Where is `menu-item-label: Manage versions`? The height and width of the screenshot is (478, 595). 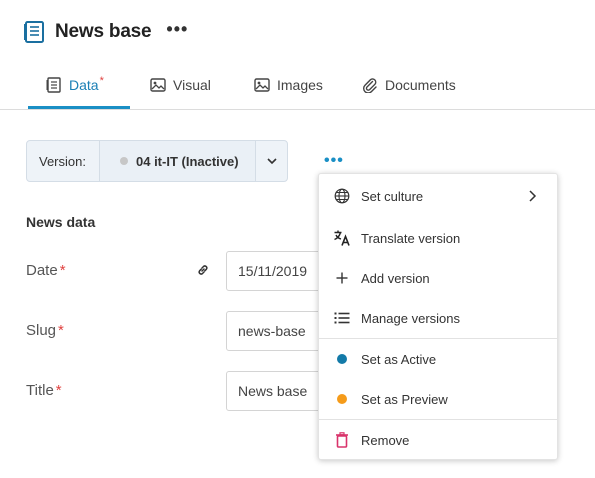 menu-item-label: Manage versions is located at coordinates (410, 318).